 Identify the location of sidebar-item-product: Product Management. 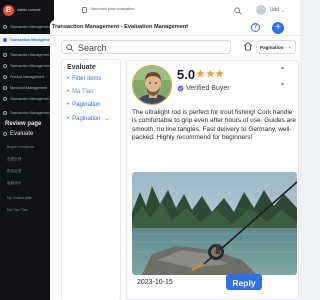
(27, 77).